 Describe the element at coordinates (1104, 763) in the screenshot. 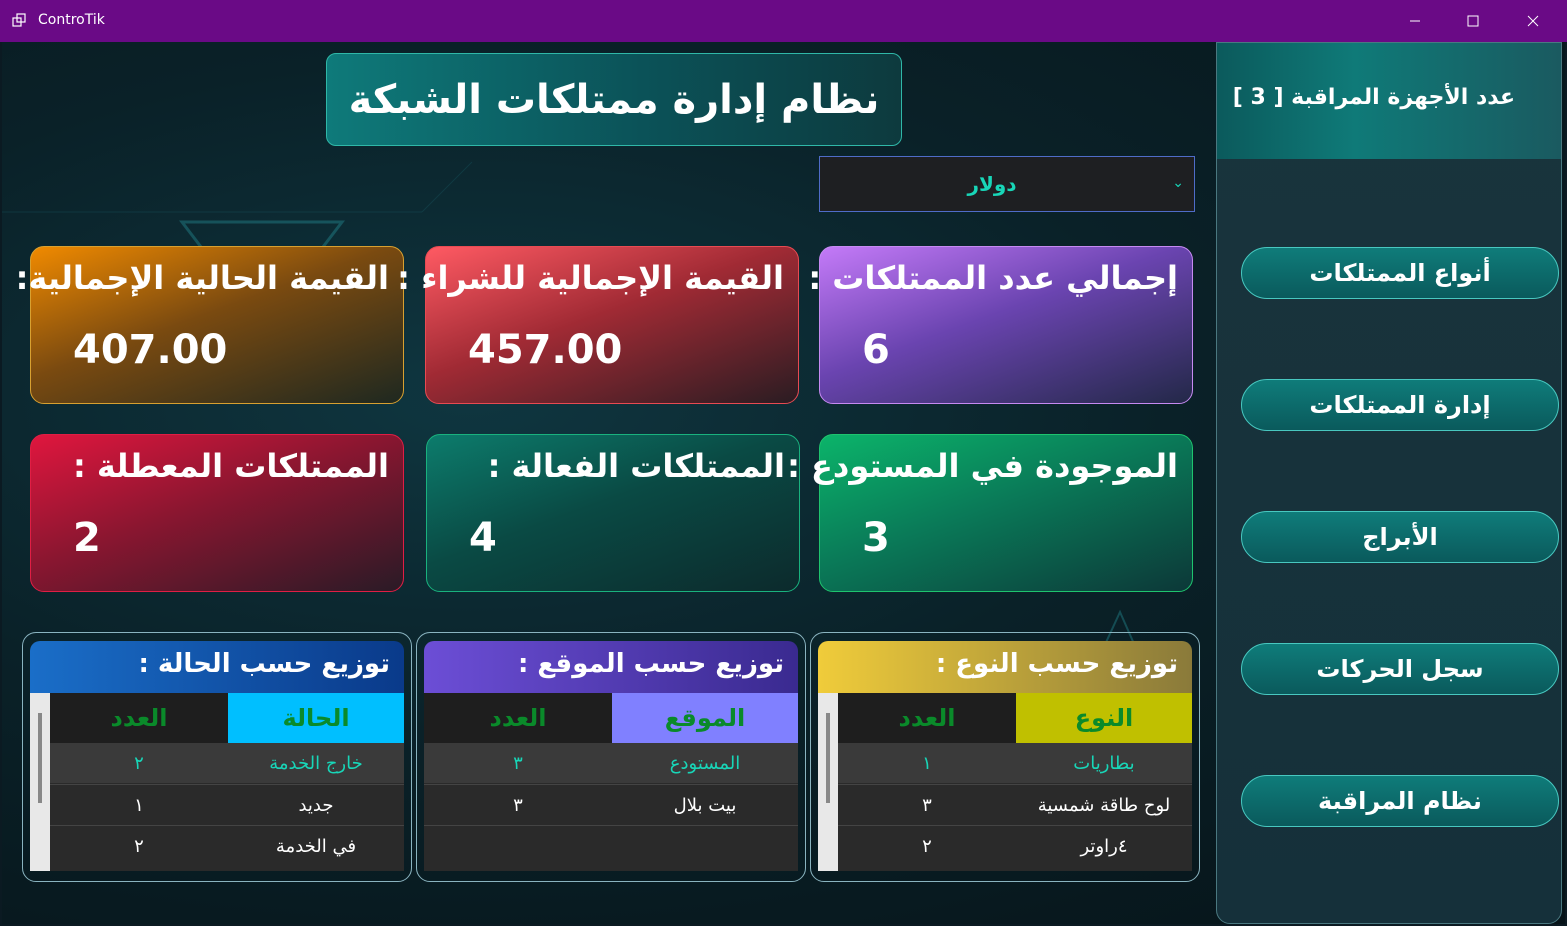

I see `type-cell: بطاريات` at that location.